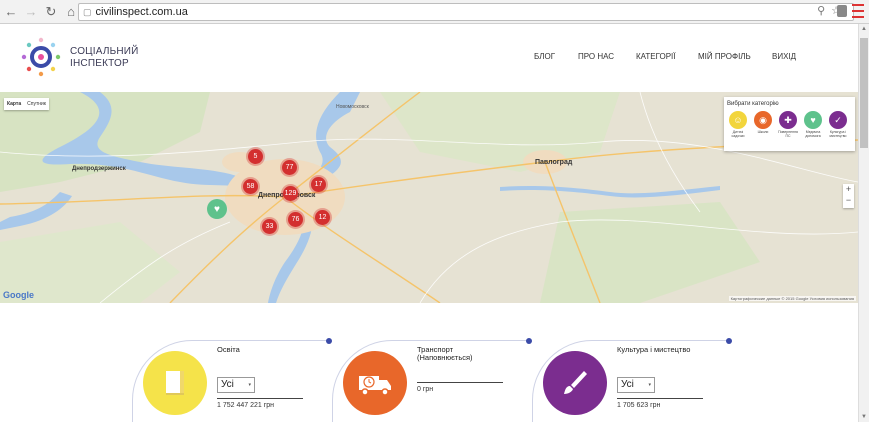  What do you see at coordinates (863, 223) in the screenshot?
I see `page-scrollbar: ▲ ▼` at bounding box center [863, 223].